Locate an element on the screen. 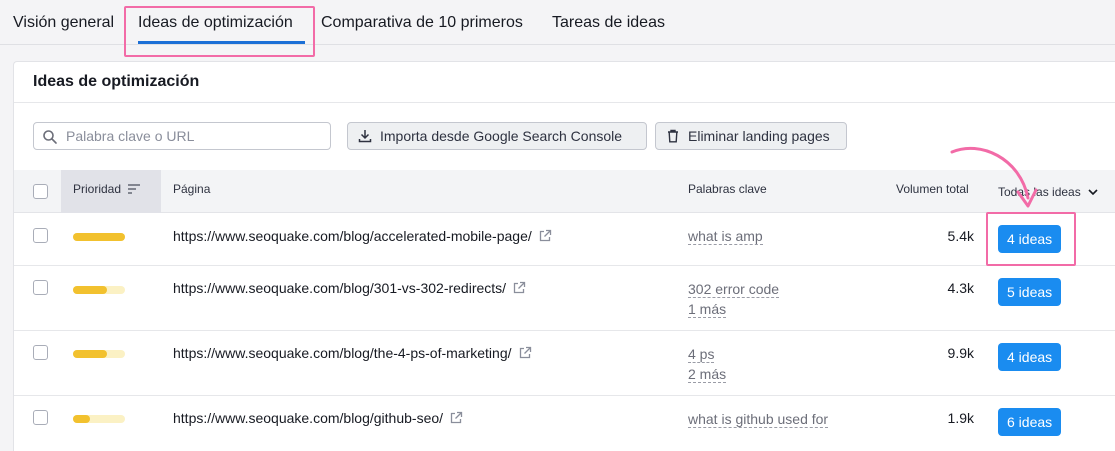  more-keywords-link: 1 más is located at coordinates (707, 309).